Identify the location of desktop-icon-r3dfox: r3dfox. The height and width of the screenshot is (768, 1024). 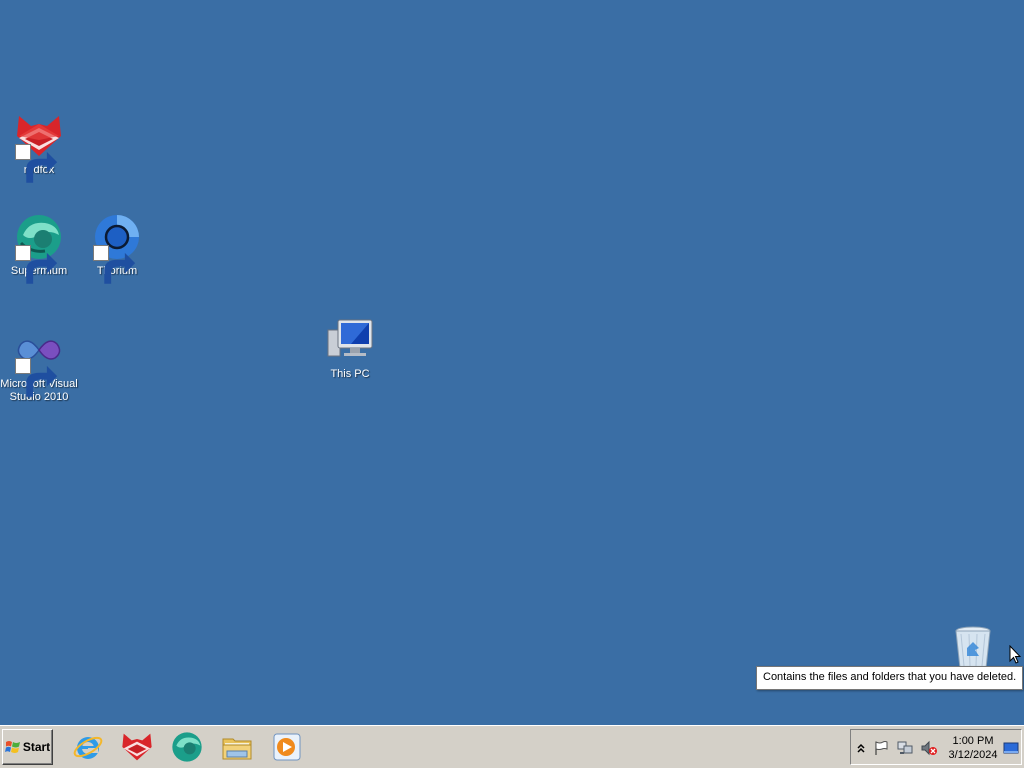
(39, 147).